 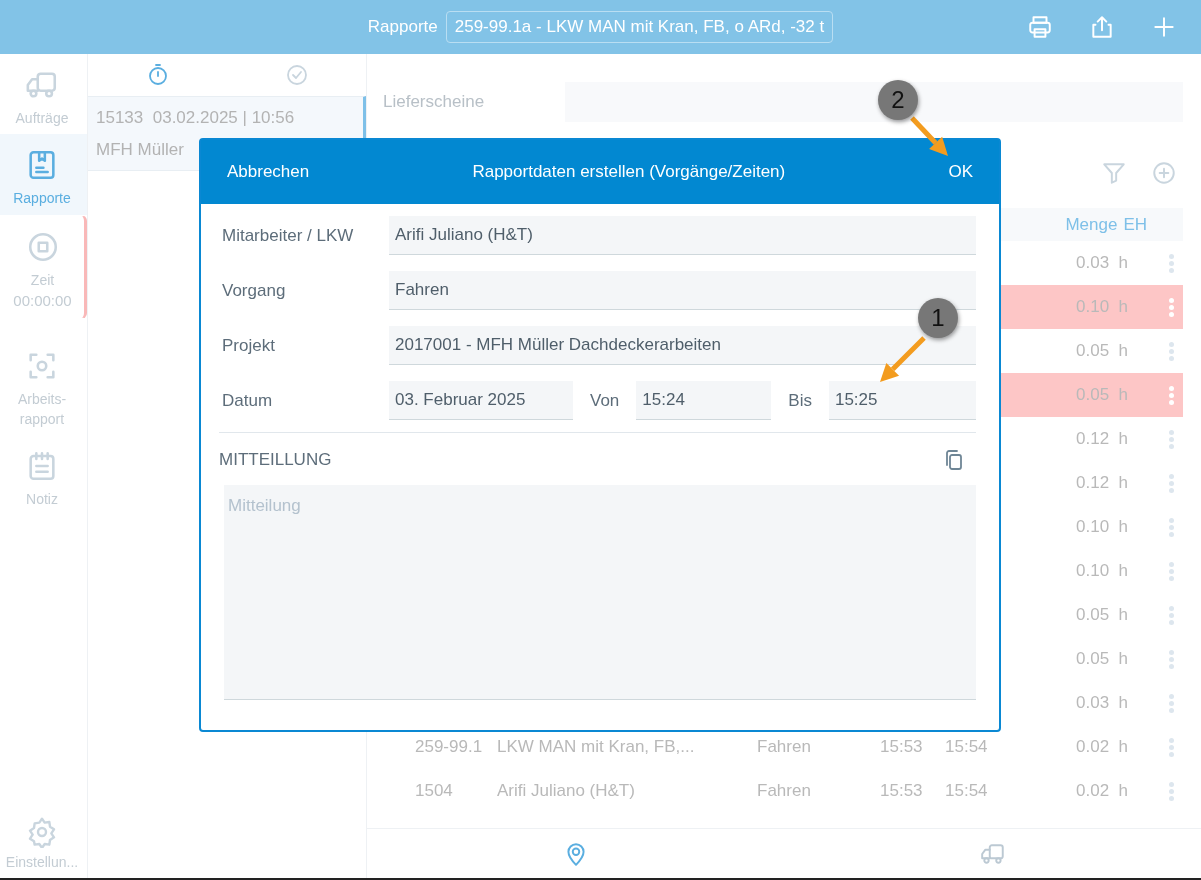 What do you see at coordinates (629, 172) in the screenshot?
I see `dialog-title: Rapportdaten erstellen (Vorgänge/Zeiten)` at bounding box center [629, 172].